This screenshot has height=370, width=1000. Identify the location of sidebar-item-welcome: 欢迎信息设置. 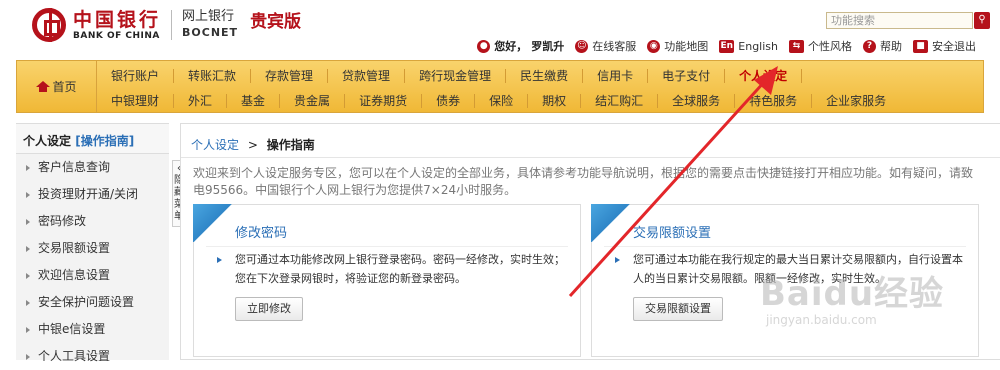
(92, 275).